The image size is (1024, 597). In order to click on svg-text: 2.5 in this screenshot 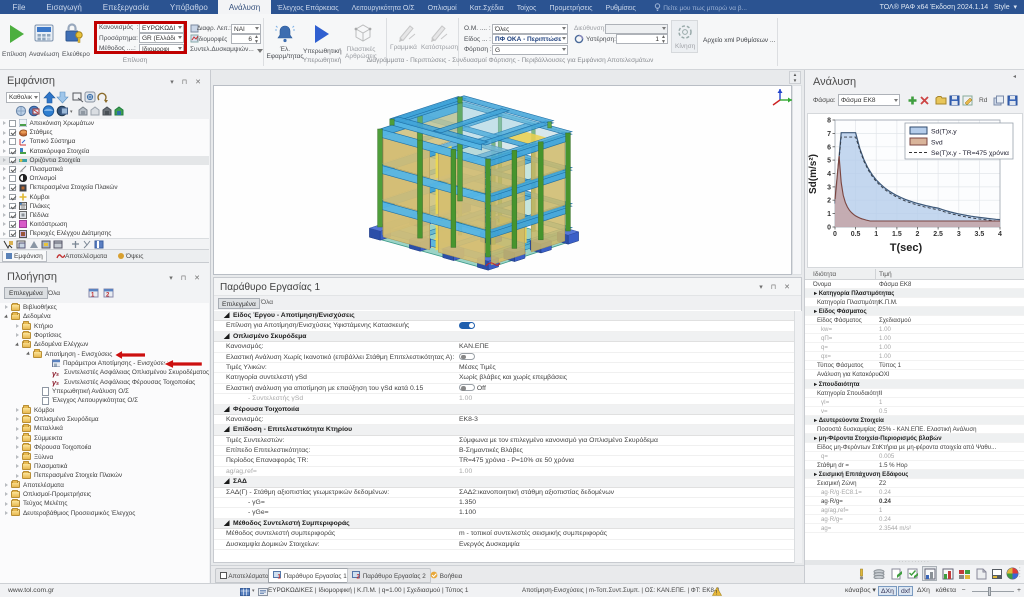, I will do `click(938, 234)`.